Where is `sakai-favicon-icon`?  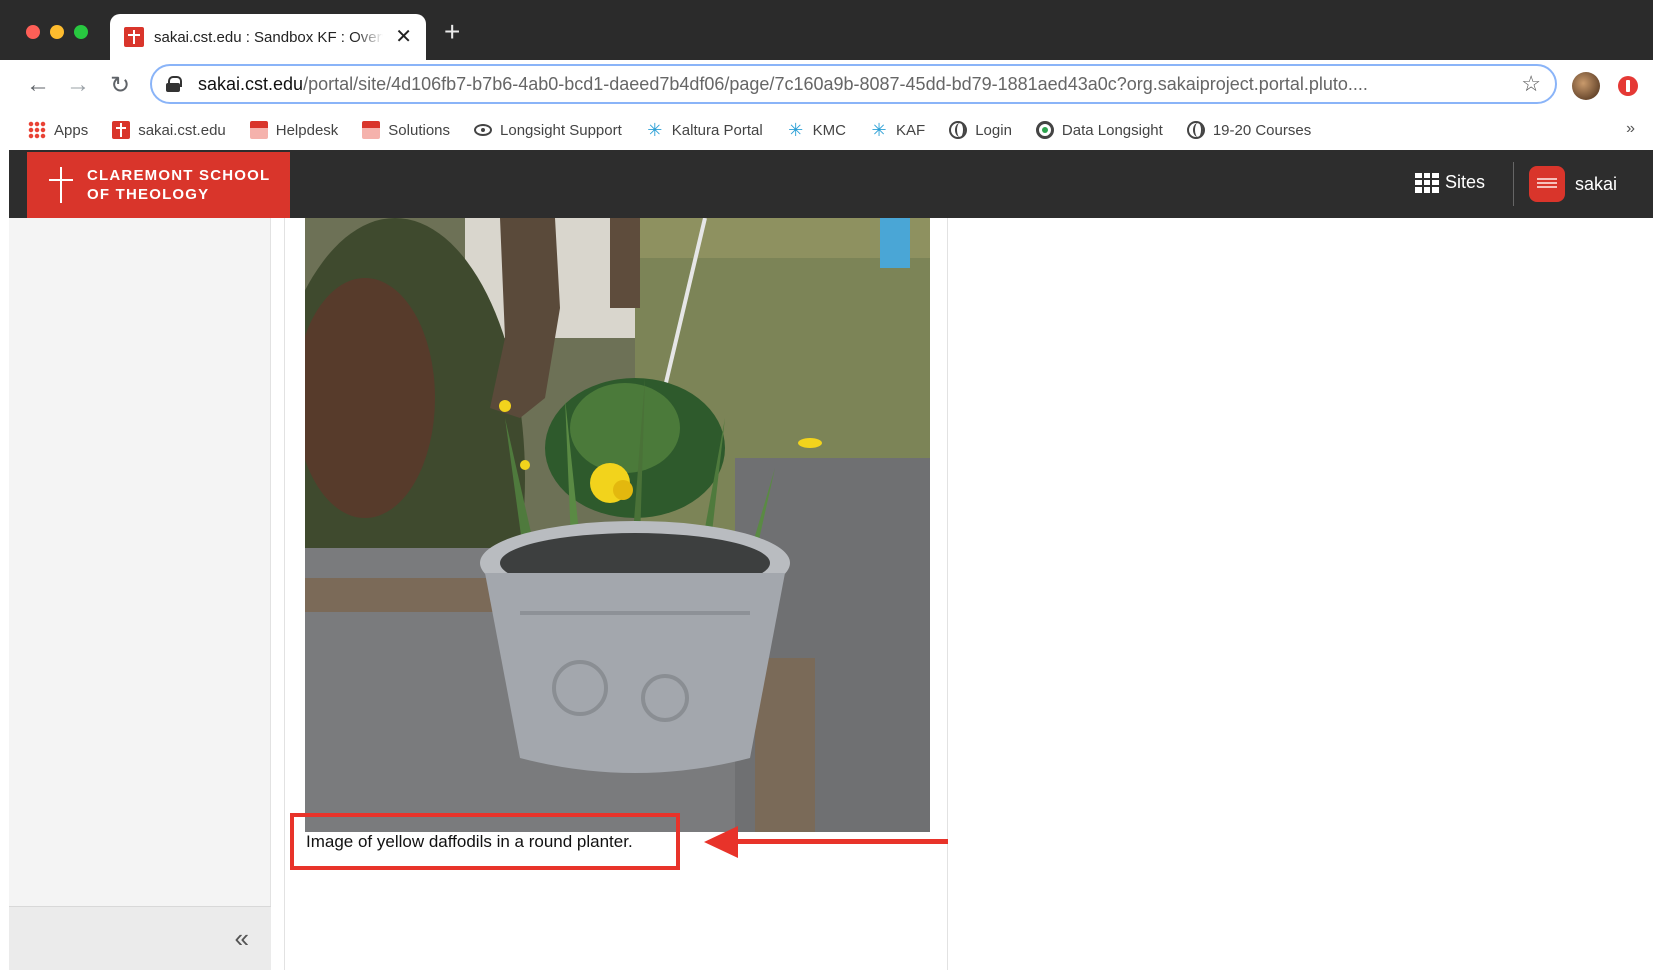 sakai-favicon-icon is located at coordinates (134, 37).